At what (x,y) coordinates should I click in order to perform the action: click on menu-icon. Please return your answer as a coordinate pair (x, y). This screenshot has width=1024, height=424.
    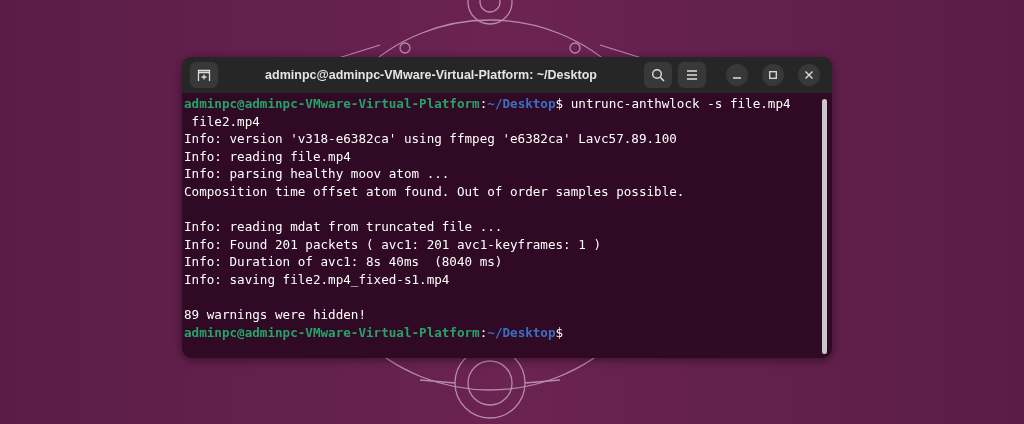
    Looking at the image, I should click on (692, 75).